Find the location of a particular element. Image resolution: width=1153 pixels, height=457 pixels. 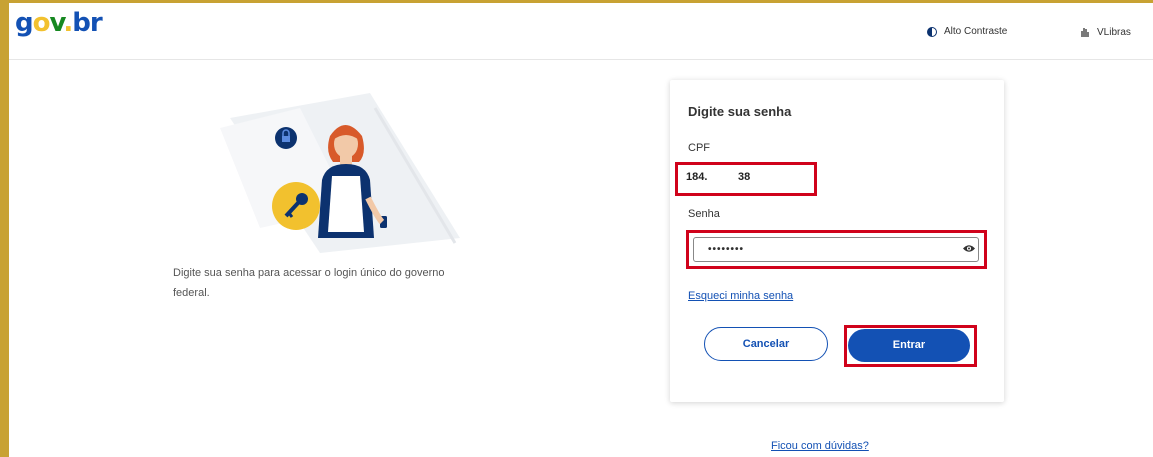

key-icon is located at coordinates (296, 206).